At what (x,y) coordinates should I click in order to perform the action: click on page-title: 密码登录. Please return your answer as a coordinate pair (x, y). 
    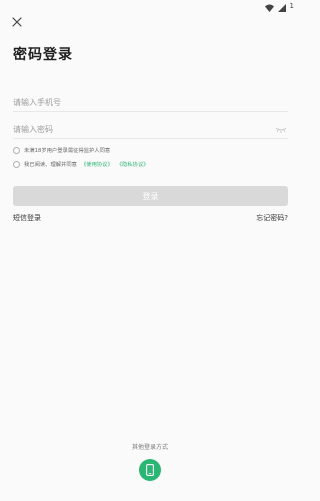
    Looking at the image, I should click on (43, 55).